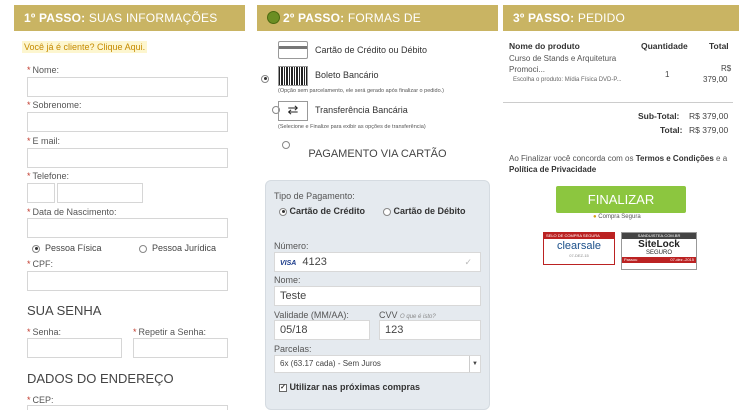 The image size is (750, 410). Describe the element at coordinates (100, 193) in the screenshot. I see `telefone-input` at that location.